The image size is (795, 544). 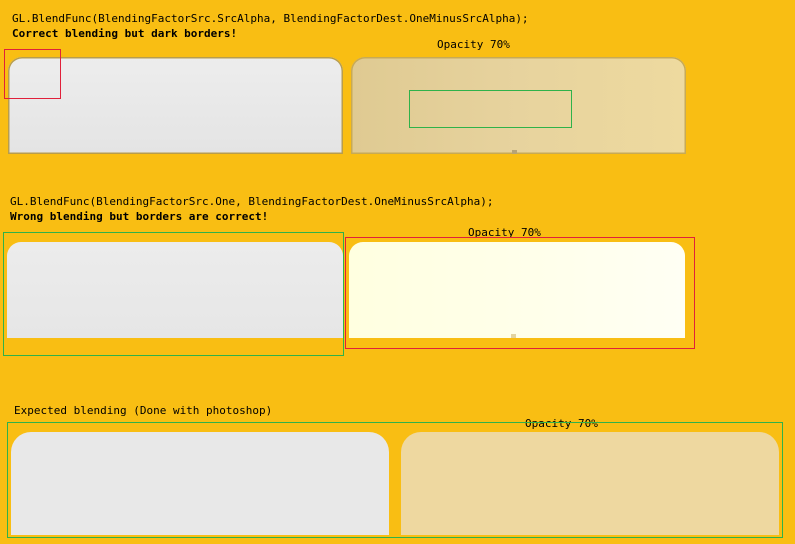 What do you see at coordinates (125, 33) in the screenshot?
I see `section1-caption: Correct blending but dark borders!` at bounding box center [125, 33].